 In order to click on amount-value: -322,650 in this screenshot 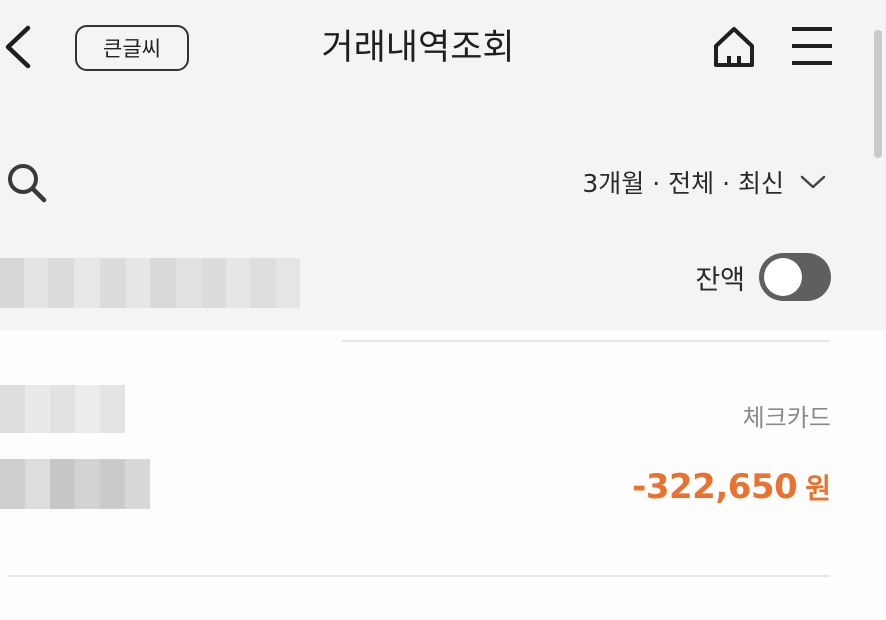, I will do `click(715, 487)`.